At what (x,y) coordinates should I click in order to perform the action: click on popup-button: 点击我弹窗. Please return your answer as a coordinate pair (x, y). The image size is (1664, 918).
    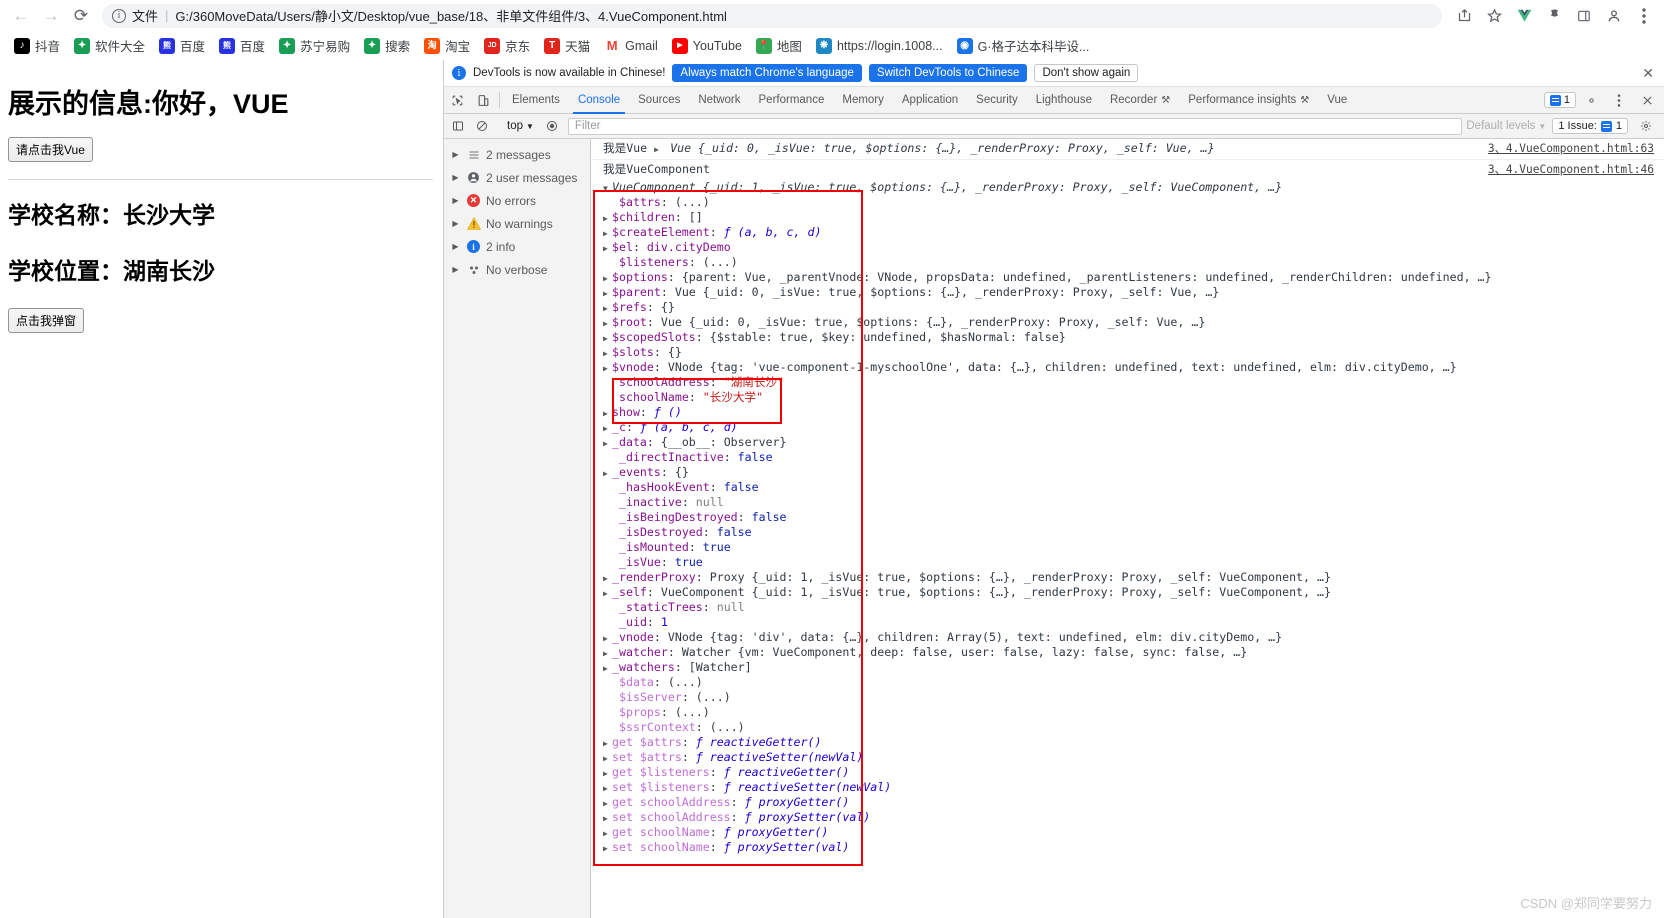
    Looking at the image, I should click on (46, 320).